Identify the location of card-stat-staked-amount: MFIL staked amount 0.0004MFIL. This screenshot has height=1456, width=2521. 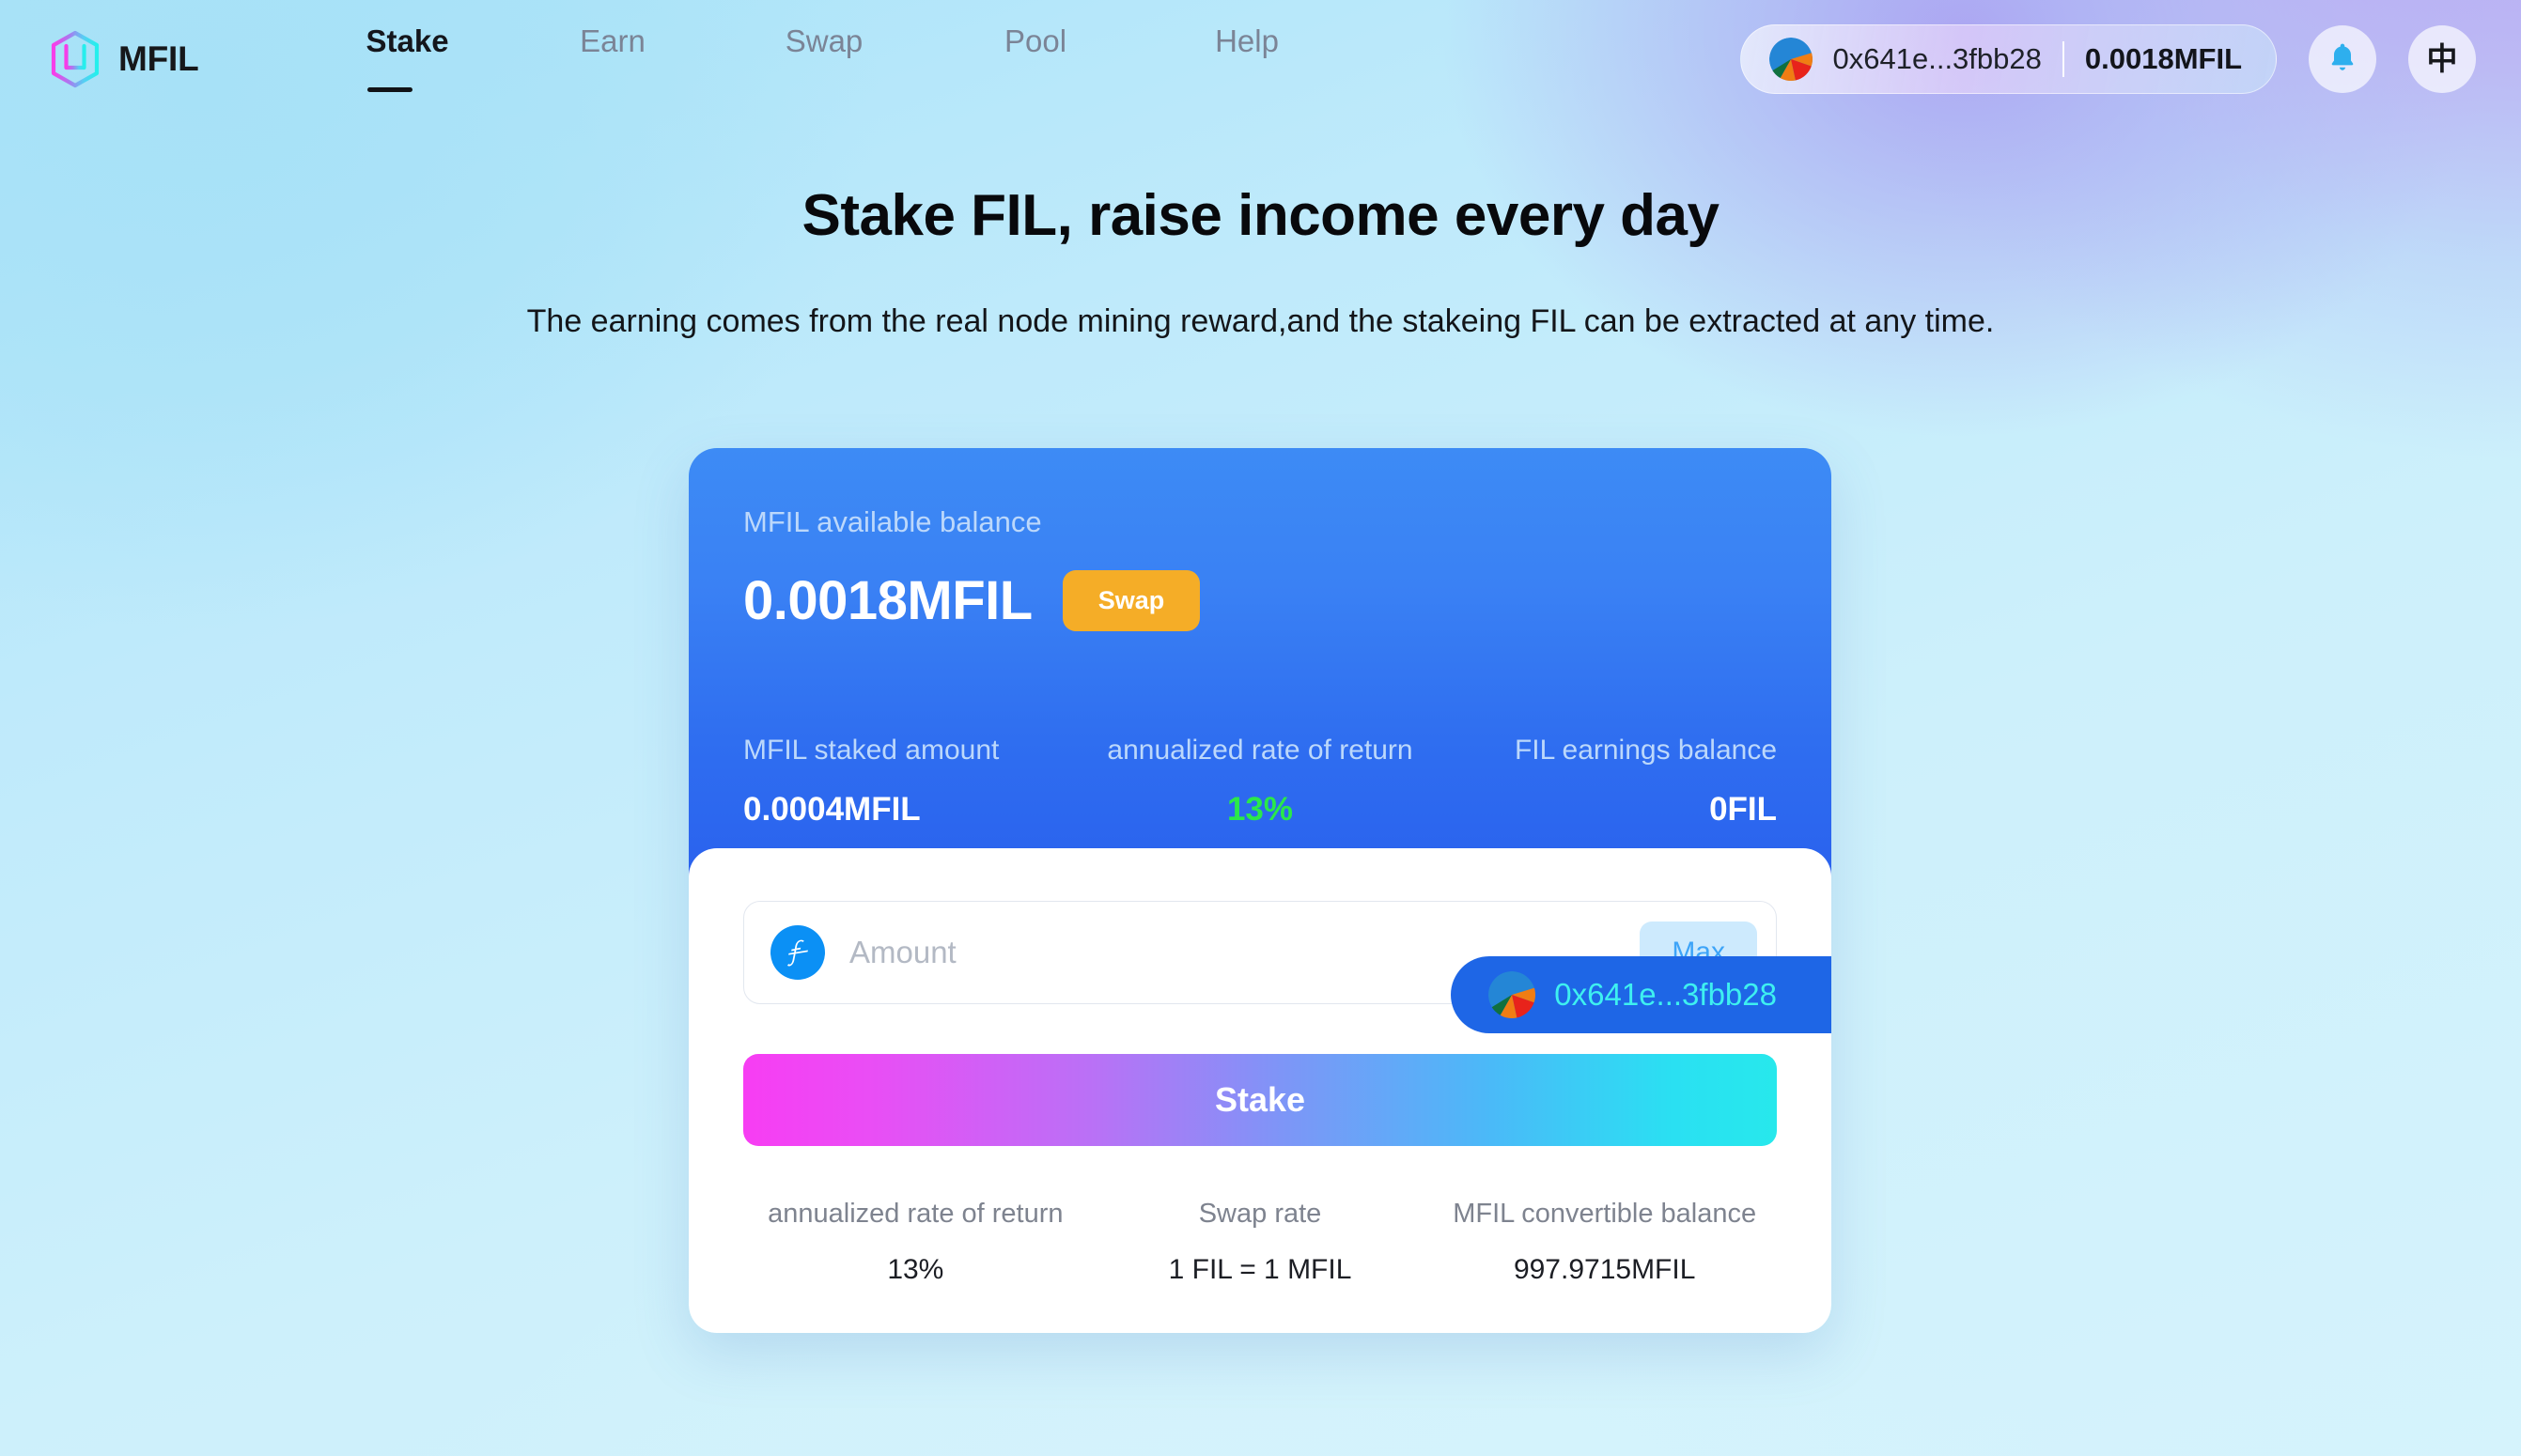
(916, 781).